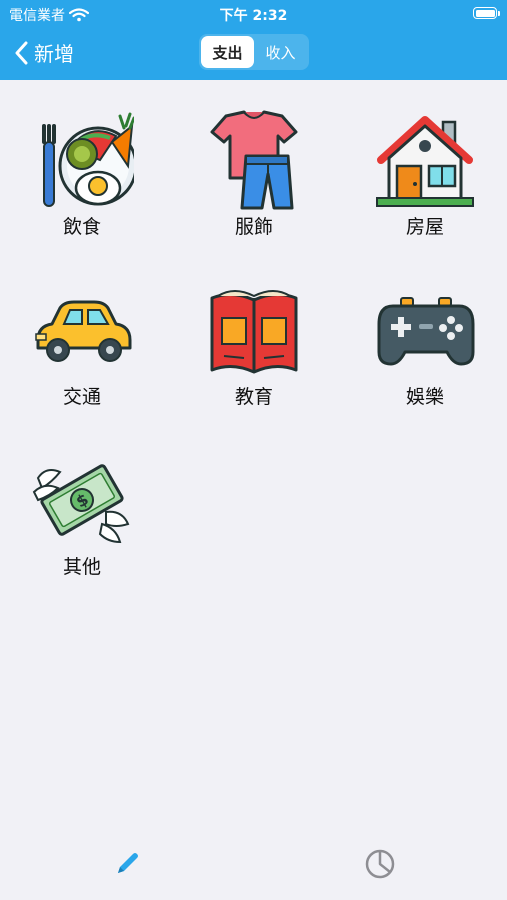 This screenshot has width=507, height=900. I want to click on pencil-icon, so click(128, 863).